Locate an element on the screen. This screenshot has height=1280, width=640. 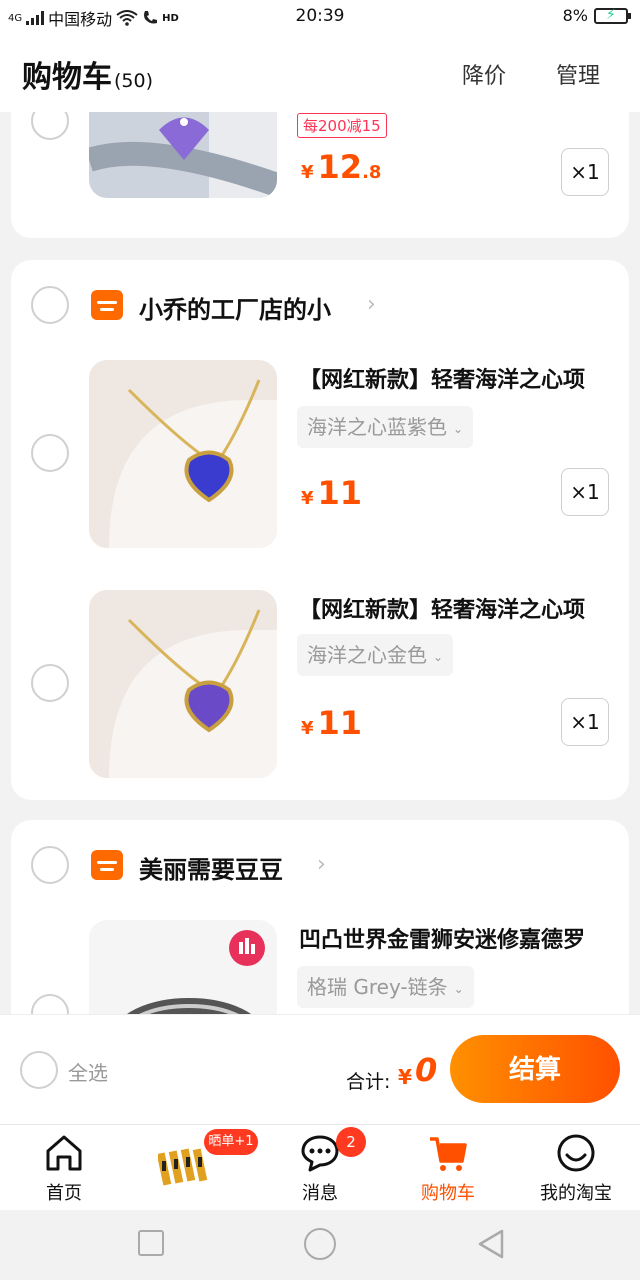
cart-header: 购物车 (50) 降价 管理 is located at coordinates (320, 73).